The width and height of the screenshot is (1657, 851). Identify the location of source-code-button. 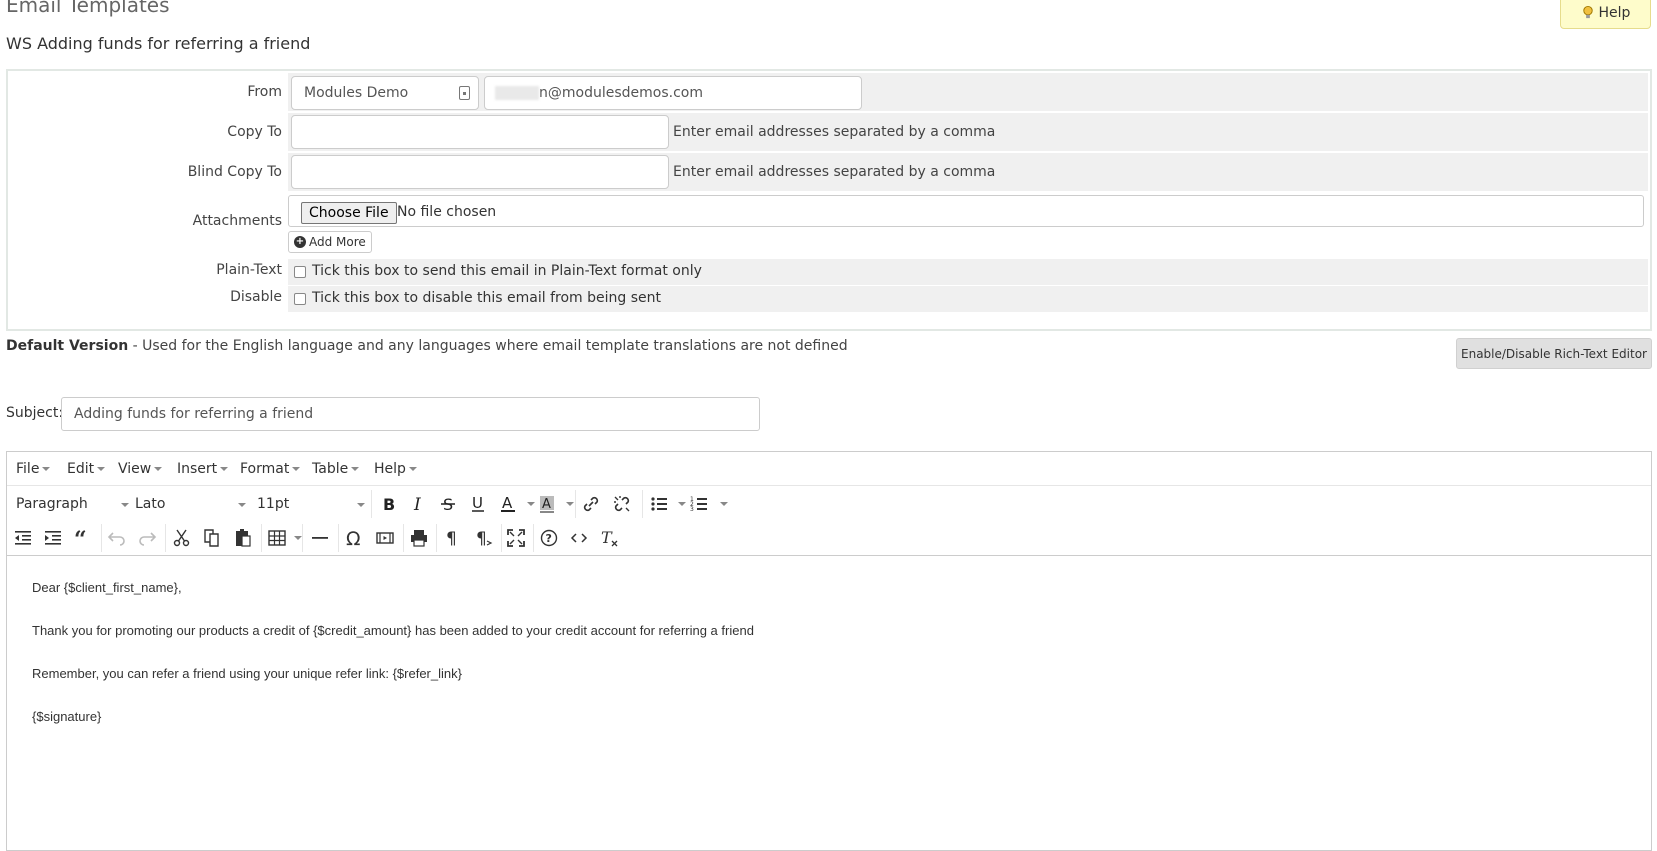
(579, 538).